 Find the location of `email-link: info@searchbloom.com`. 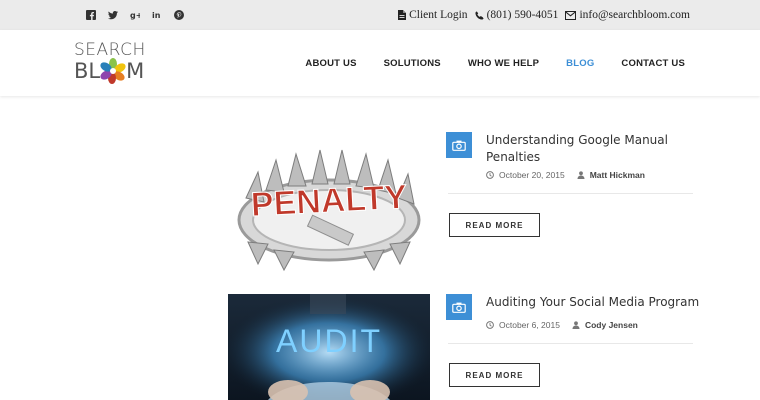

email-link: info@searchbloom.com is located at coordinates (627, 15).